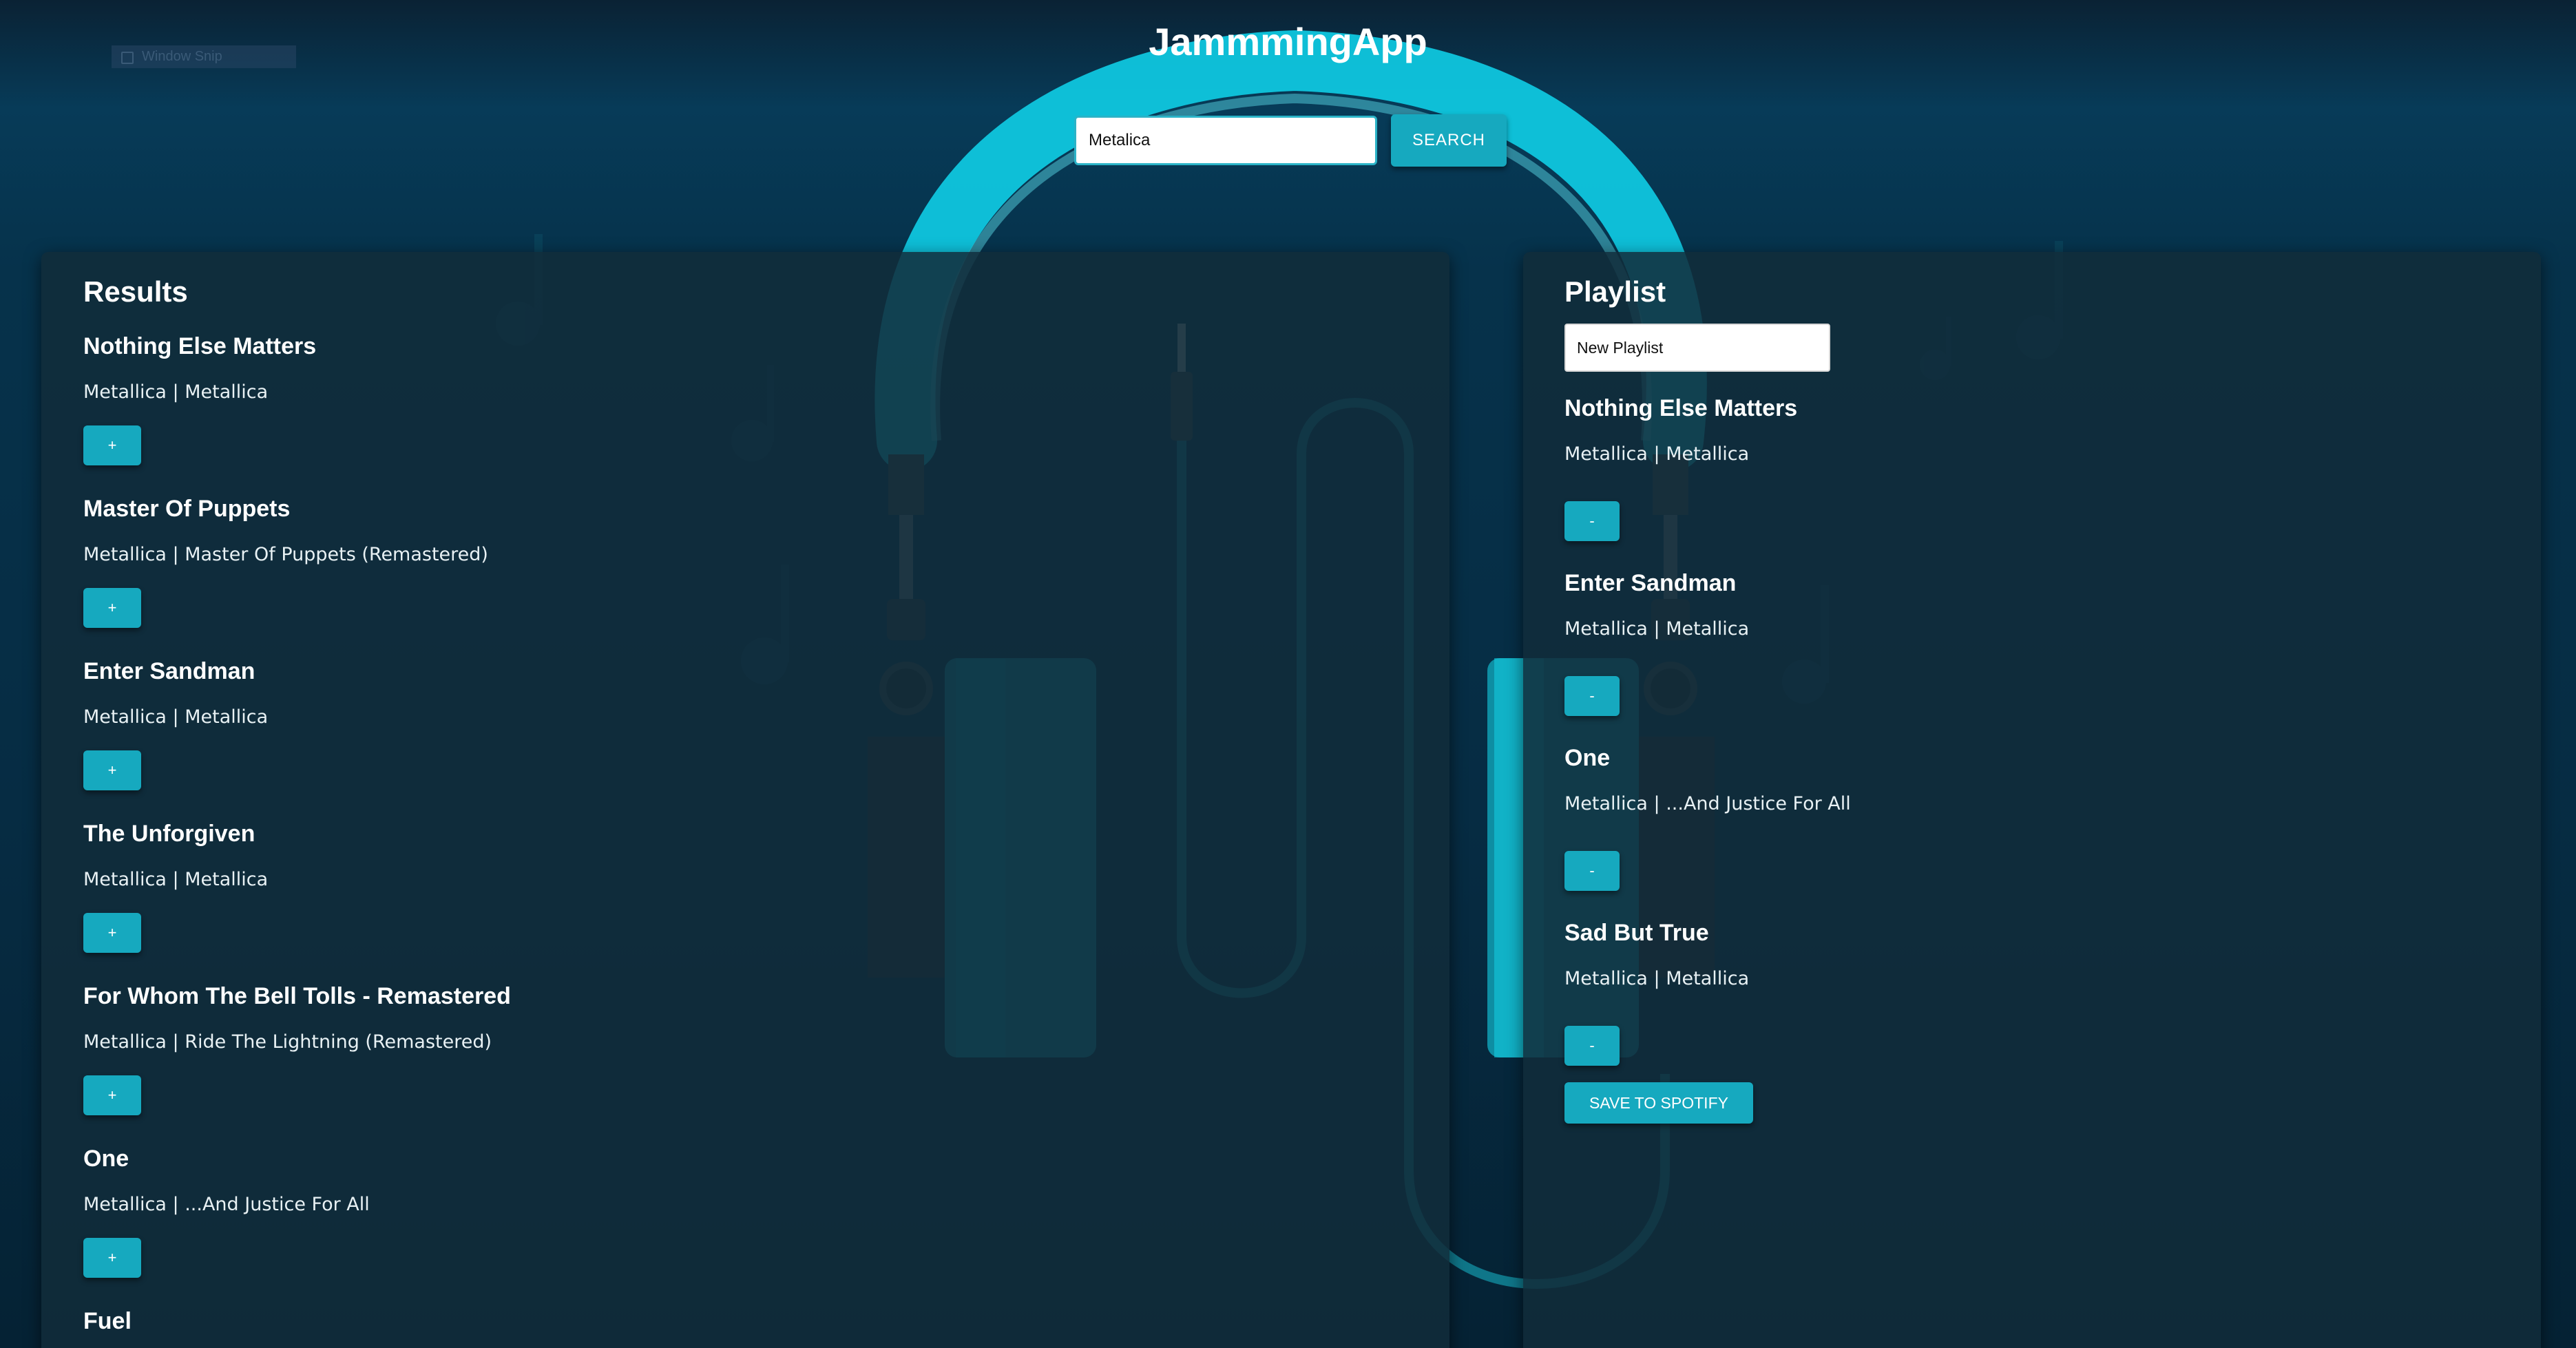 This screenshot has height=1348, width=2576. Describe the element at coordinates (1288, 41) in the screenshot. I see `app-title: JammmingApp` at that location.